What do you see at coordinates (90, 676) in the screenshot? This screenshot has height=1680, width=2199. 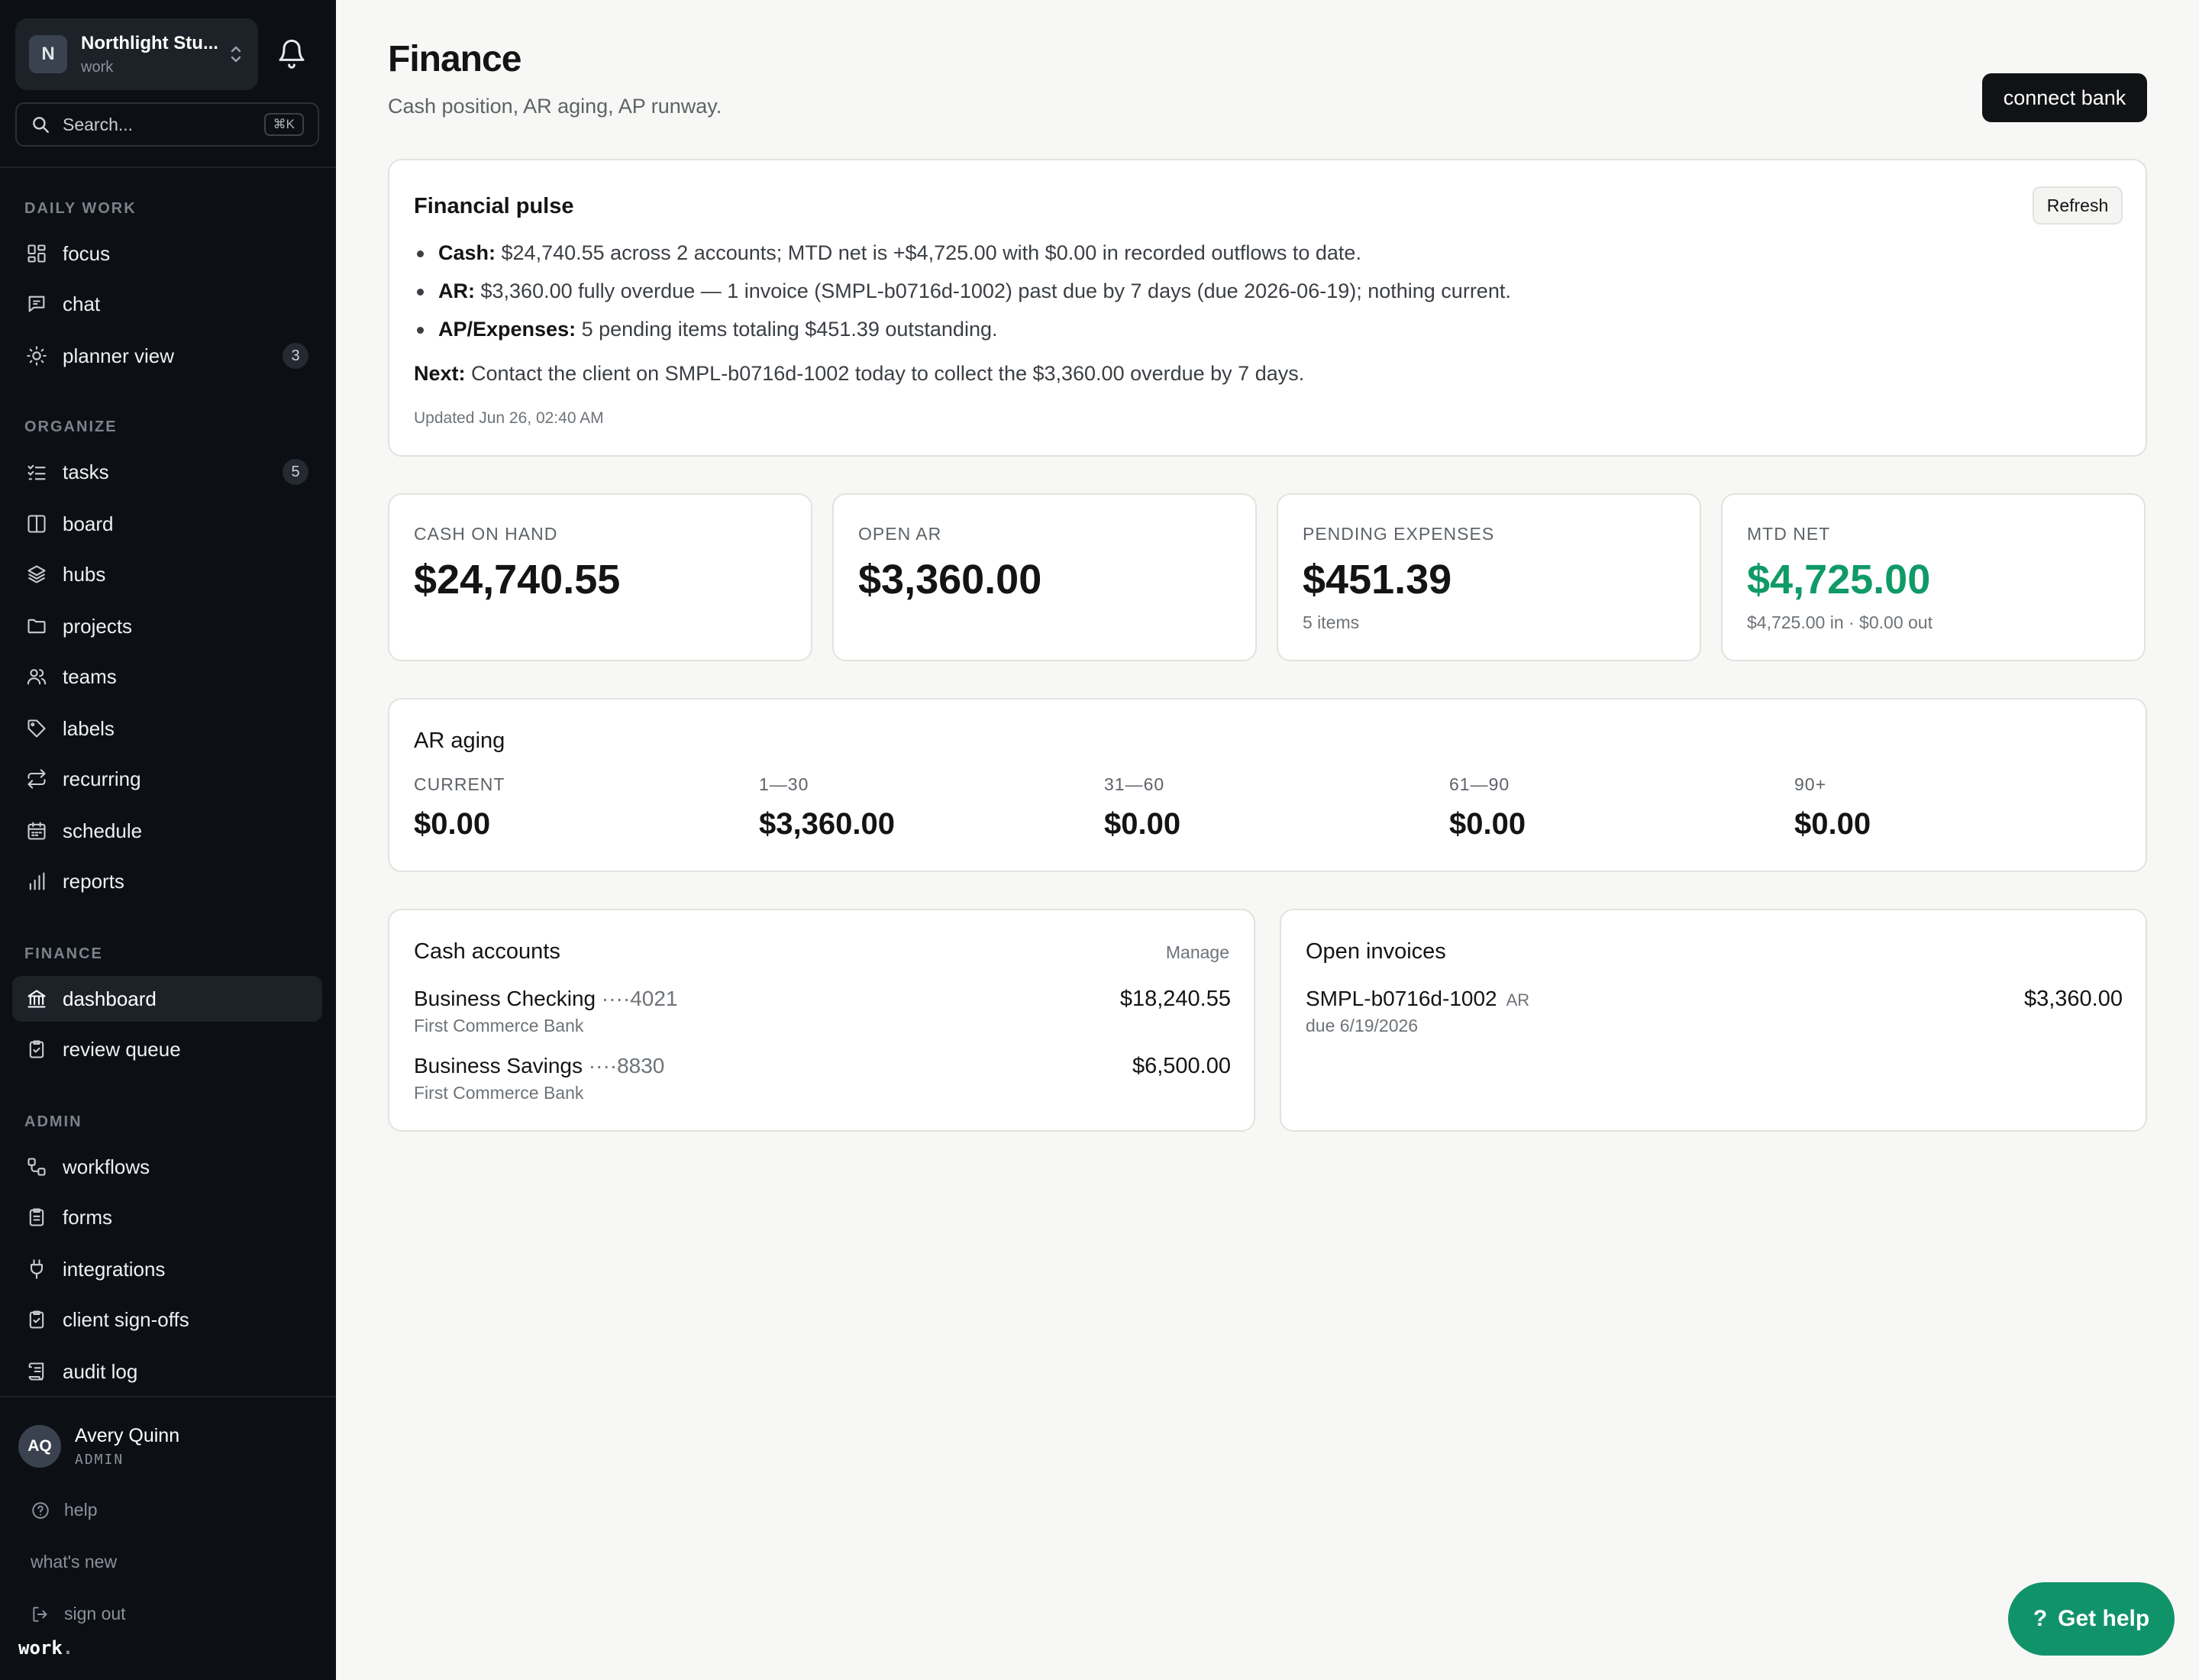 I see `sidebar-item-label: teams` at bounding box center [90, 676].